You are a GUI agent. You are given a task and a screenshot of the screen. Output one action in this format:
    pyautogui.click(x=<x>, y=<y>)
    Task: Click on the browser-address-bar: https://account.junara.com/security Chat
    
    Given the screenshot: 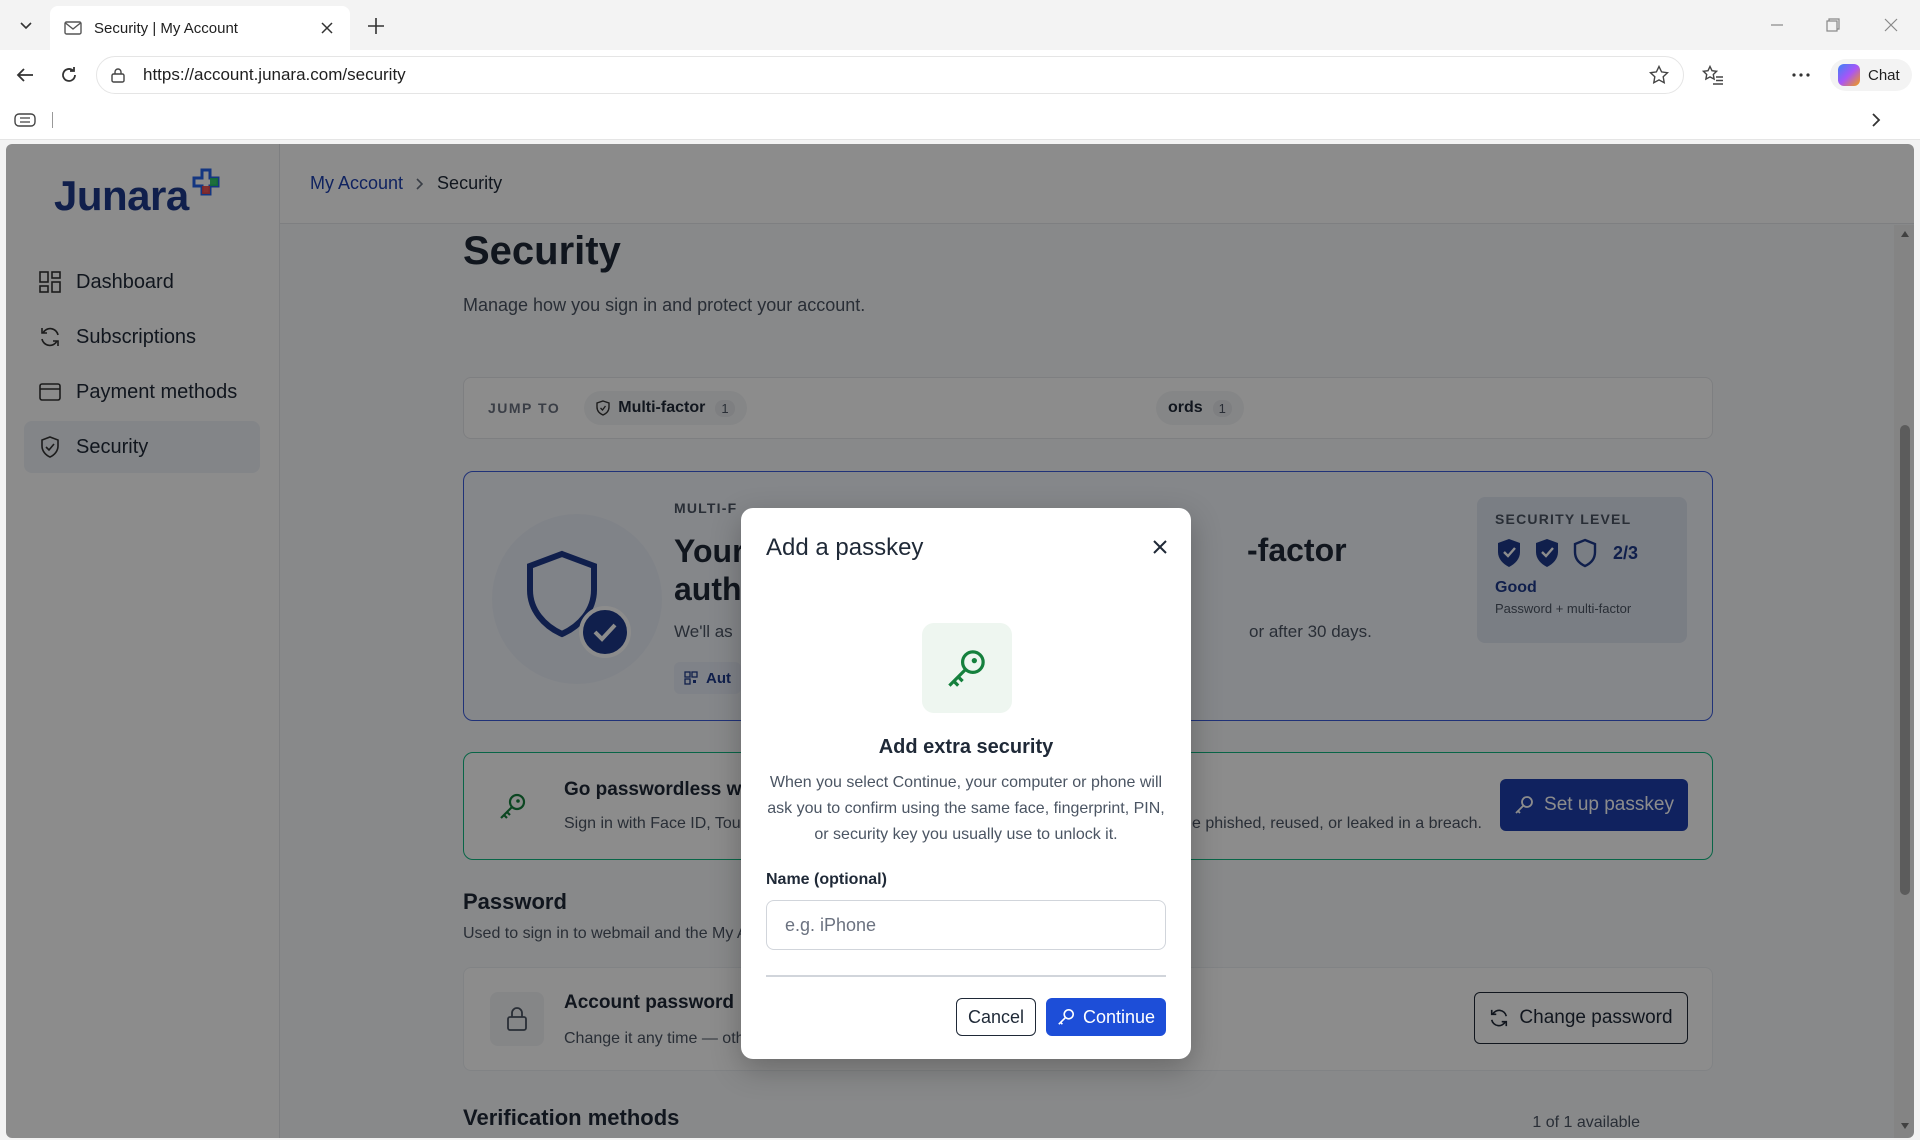 What is the action you would take?
    pyautogui.click(x=960, y=75)
    